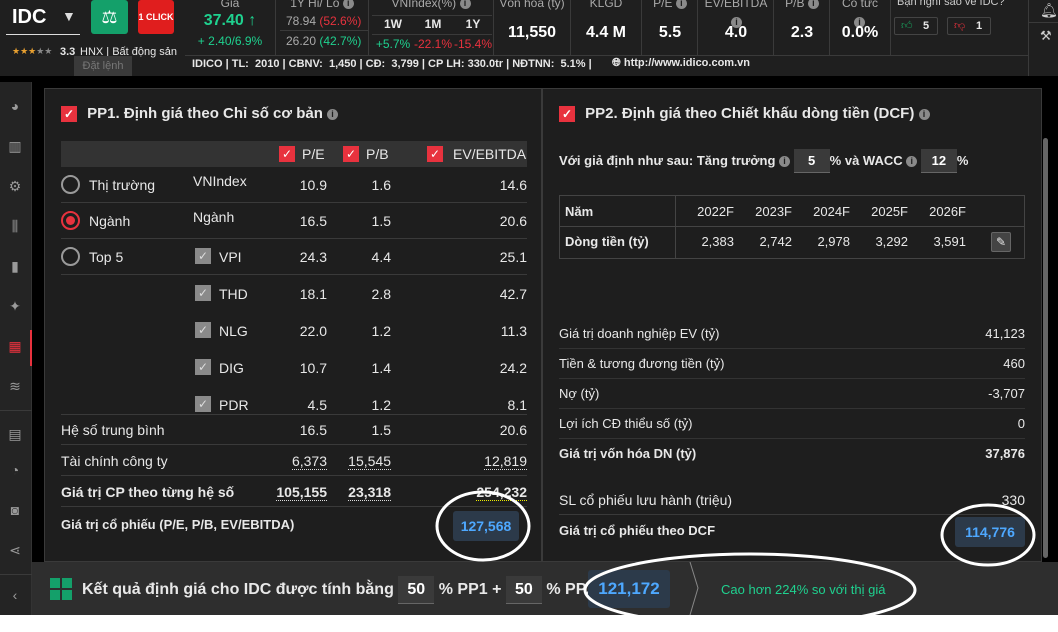  What do you see at coordinates (109, 17) in the screenshot?
I see `order-gavel-icon: ⚖` at bounding box center [109, 17].